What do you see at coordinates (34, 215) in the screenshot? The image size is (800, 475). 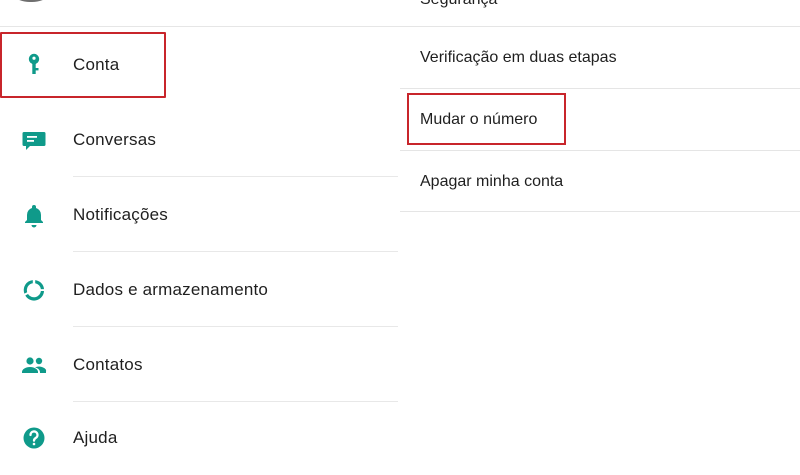 I see `bell-icon` at bounding box center [34, 215].